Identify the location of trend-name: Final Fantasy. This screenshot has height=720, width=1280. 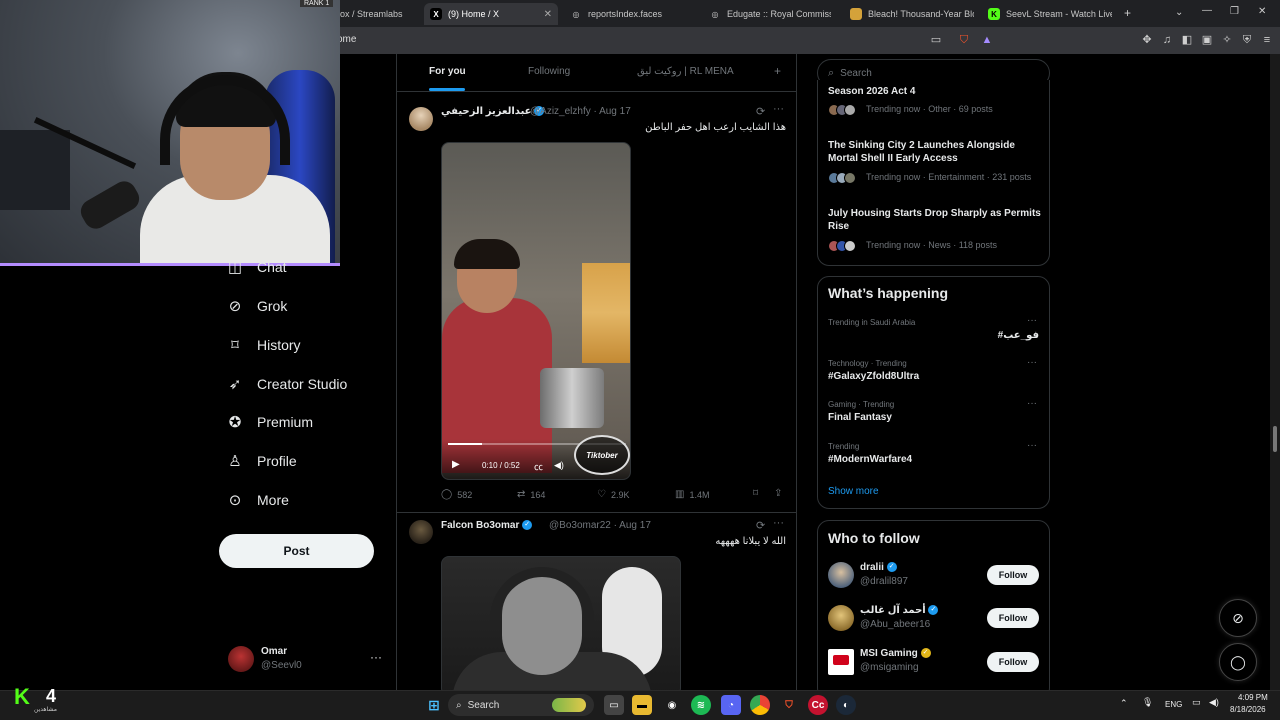
(860, 417).